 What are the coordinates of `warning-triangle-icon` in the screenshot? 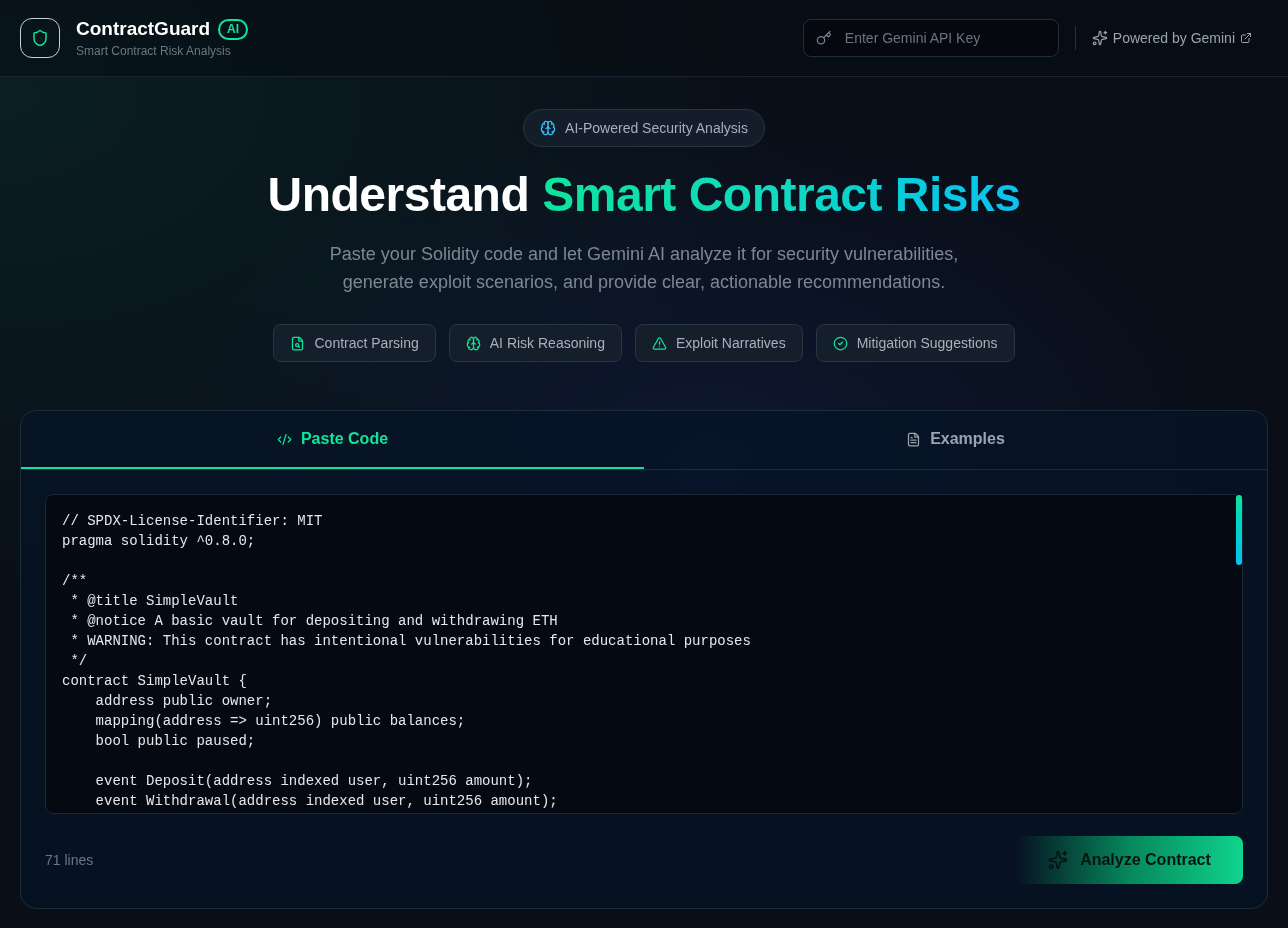 It's located at (659, 343).